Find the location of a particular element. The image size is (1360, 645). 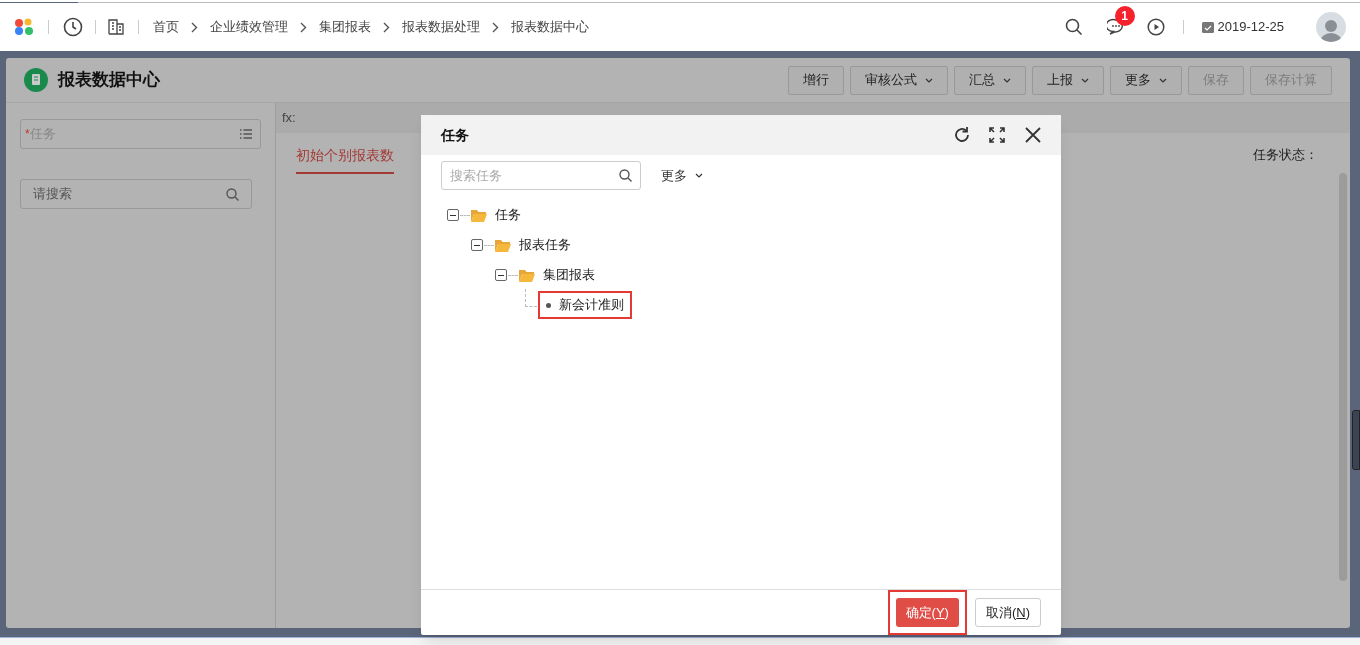

tree-item: 集团报表 is located at coordinates (569, 275).